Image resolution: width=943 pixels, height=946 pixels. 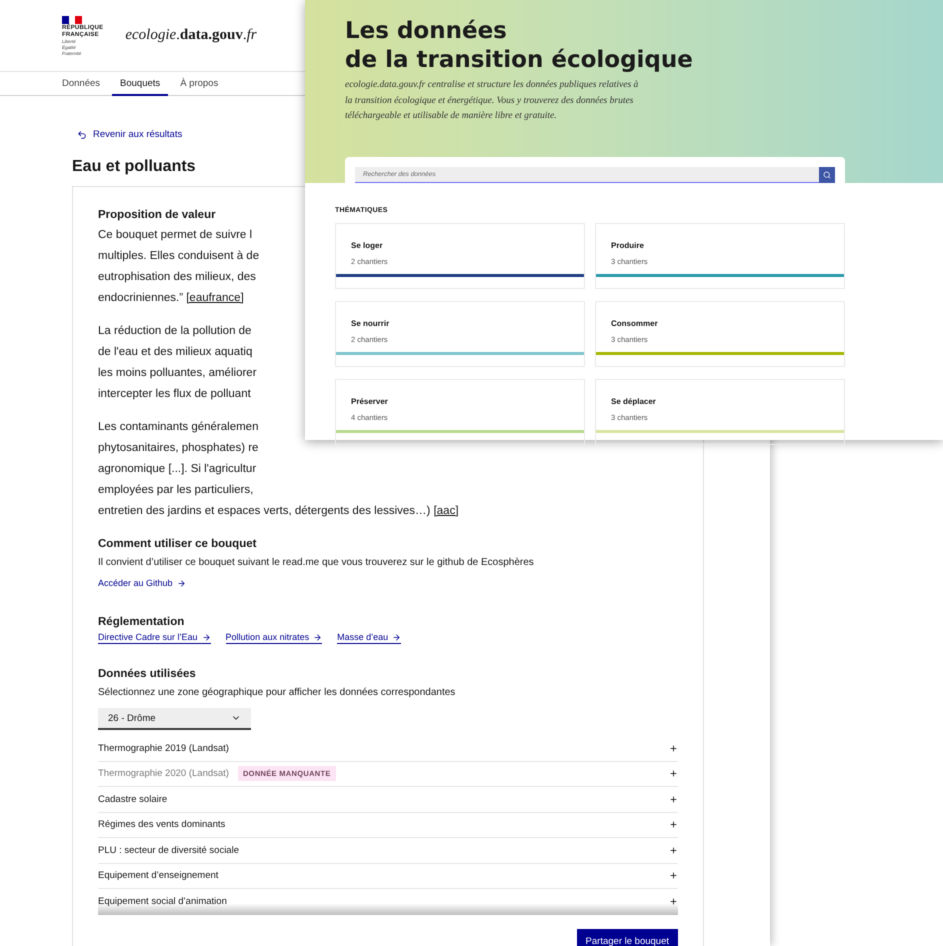 What do you see at coordinates (175, 352) in the screenshot?
I see `paragraph-line: de l'eau et des milieux aquatiq` at bounding box center [175, 352].